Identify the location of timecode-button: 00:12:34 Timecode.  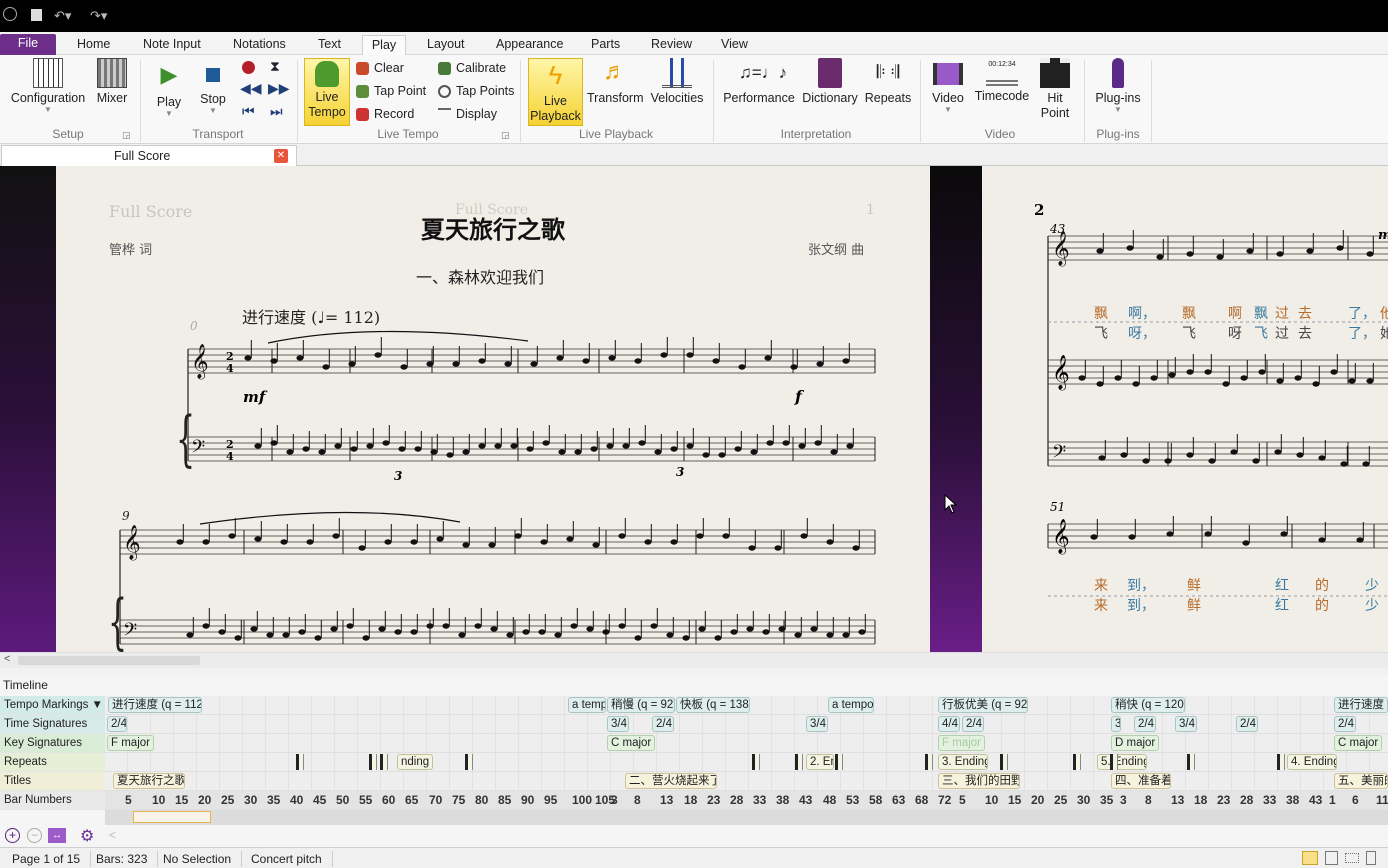
(1002, 81).